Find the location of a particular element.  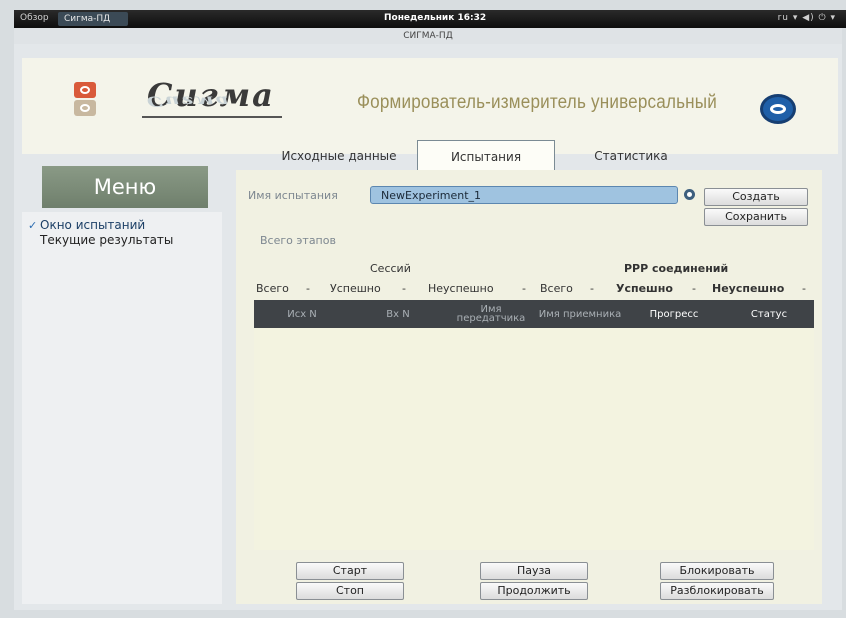

sidebar-item-current-results: Текущие результаты is located at coordinates (123, 240).